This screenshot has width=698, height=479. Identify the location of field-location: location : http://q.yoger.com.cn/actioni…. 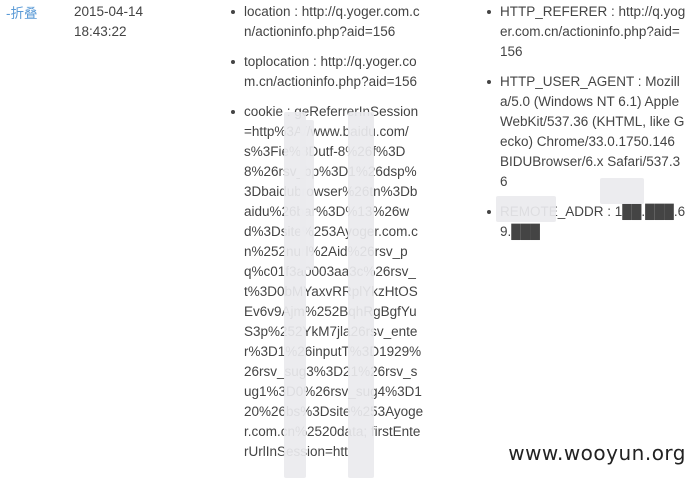
(327, 22).